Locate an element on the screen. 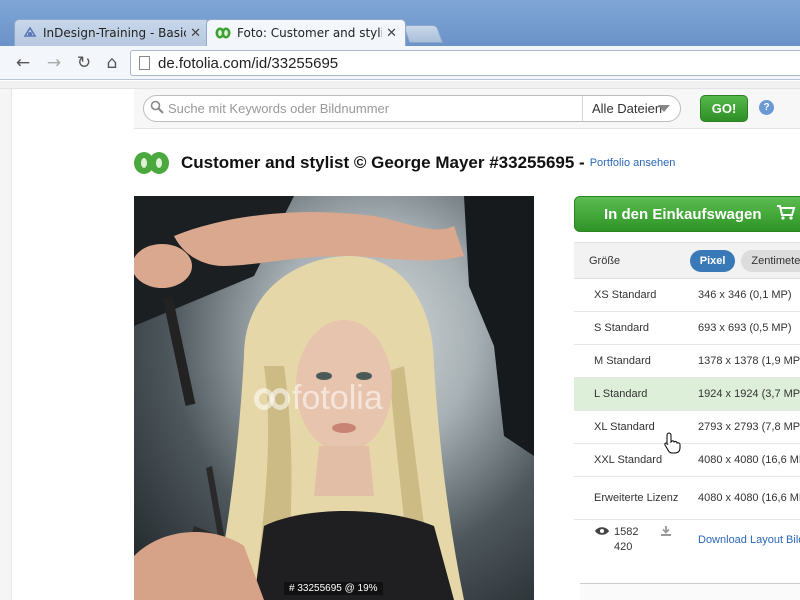 This screenshot has width=800, height=600. size-row-extended-license: Erweiterte Lizenz 4080 x 4080 (16,6 MP) is located at coordinates (687, 498).